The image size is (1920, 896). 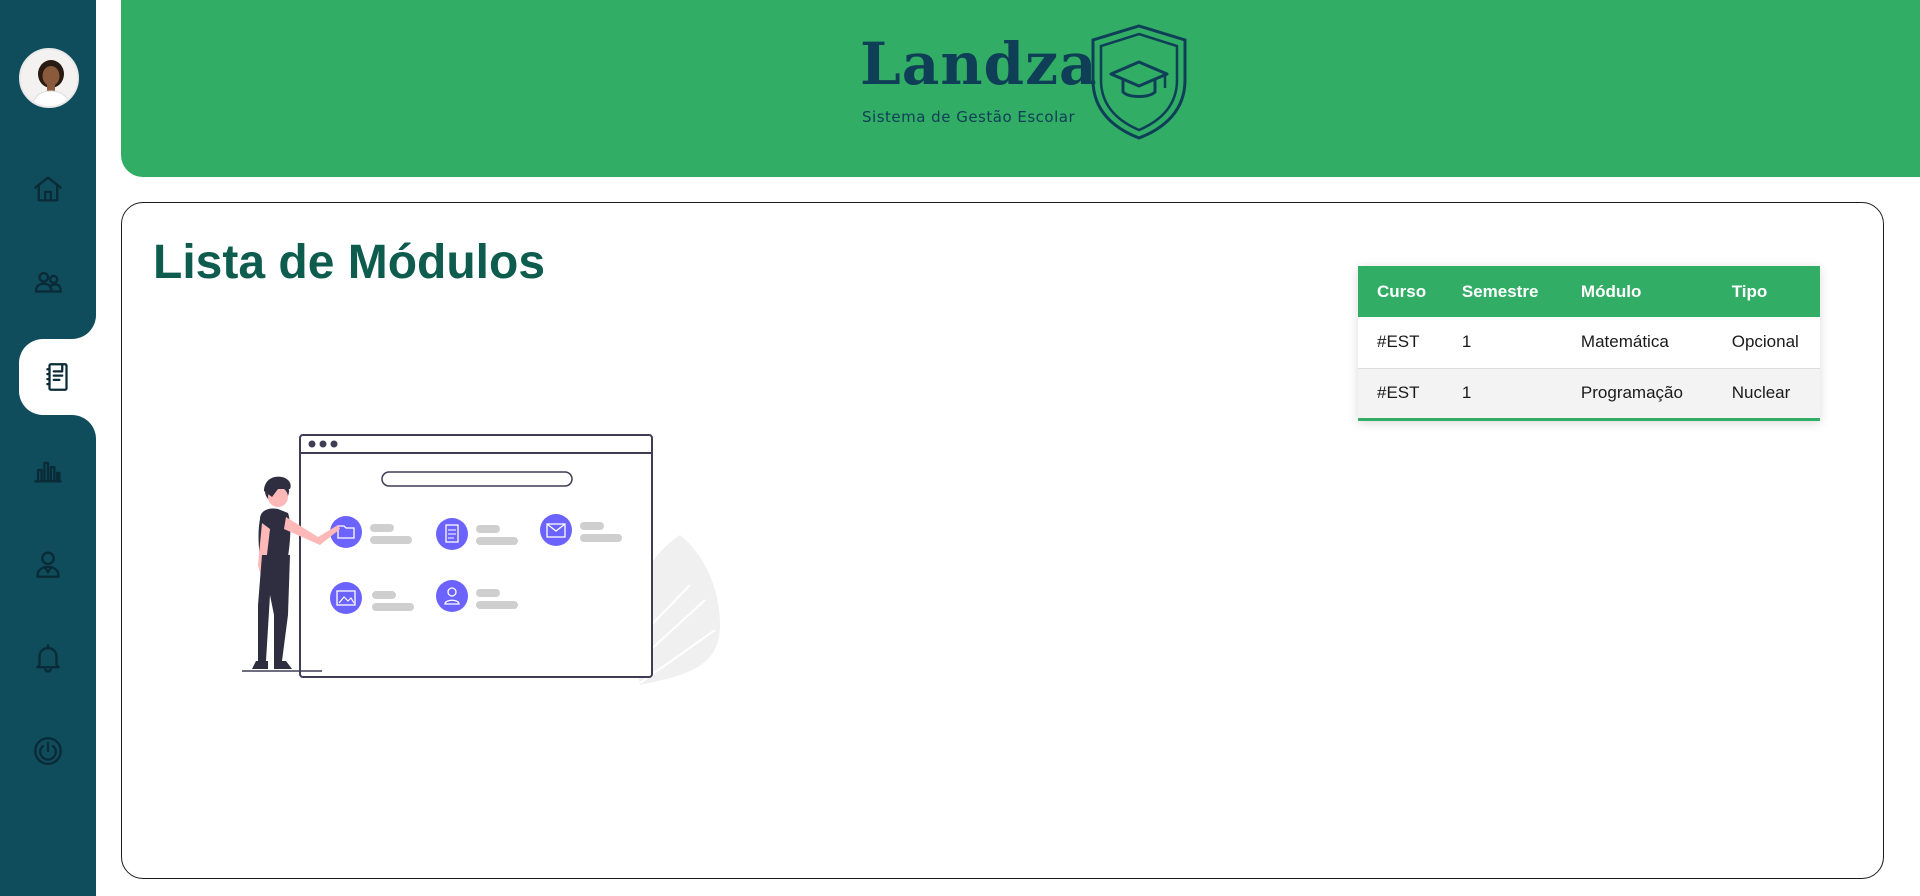 I want to click on header-curso: Curso, so click(x=1400, y=291).